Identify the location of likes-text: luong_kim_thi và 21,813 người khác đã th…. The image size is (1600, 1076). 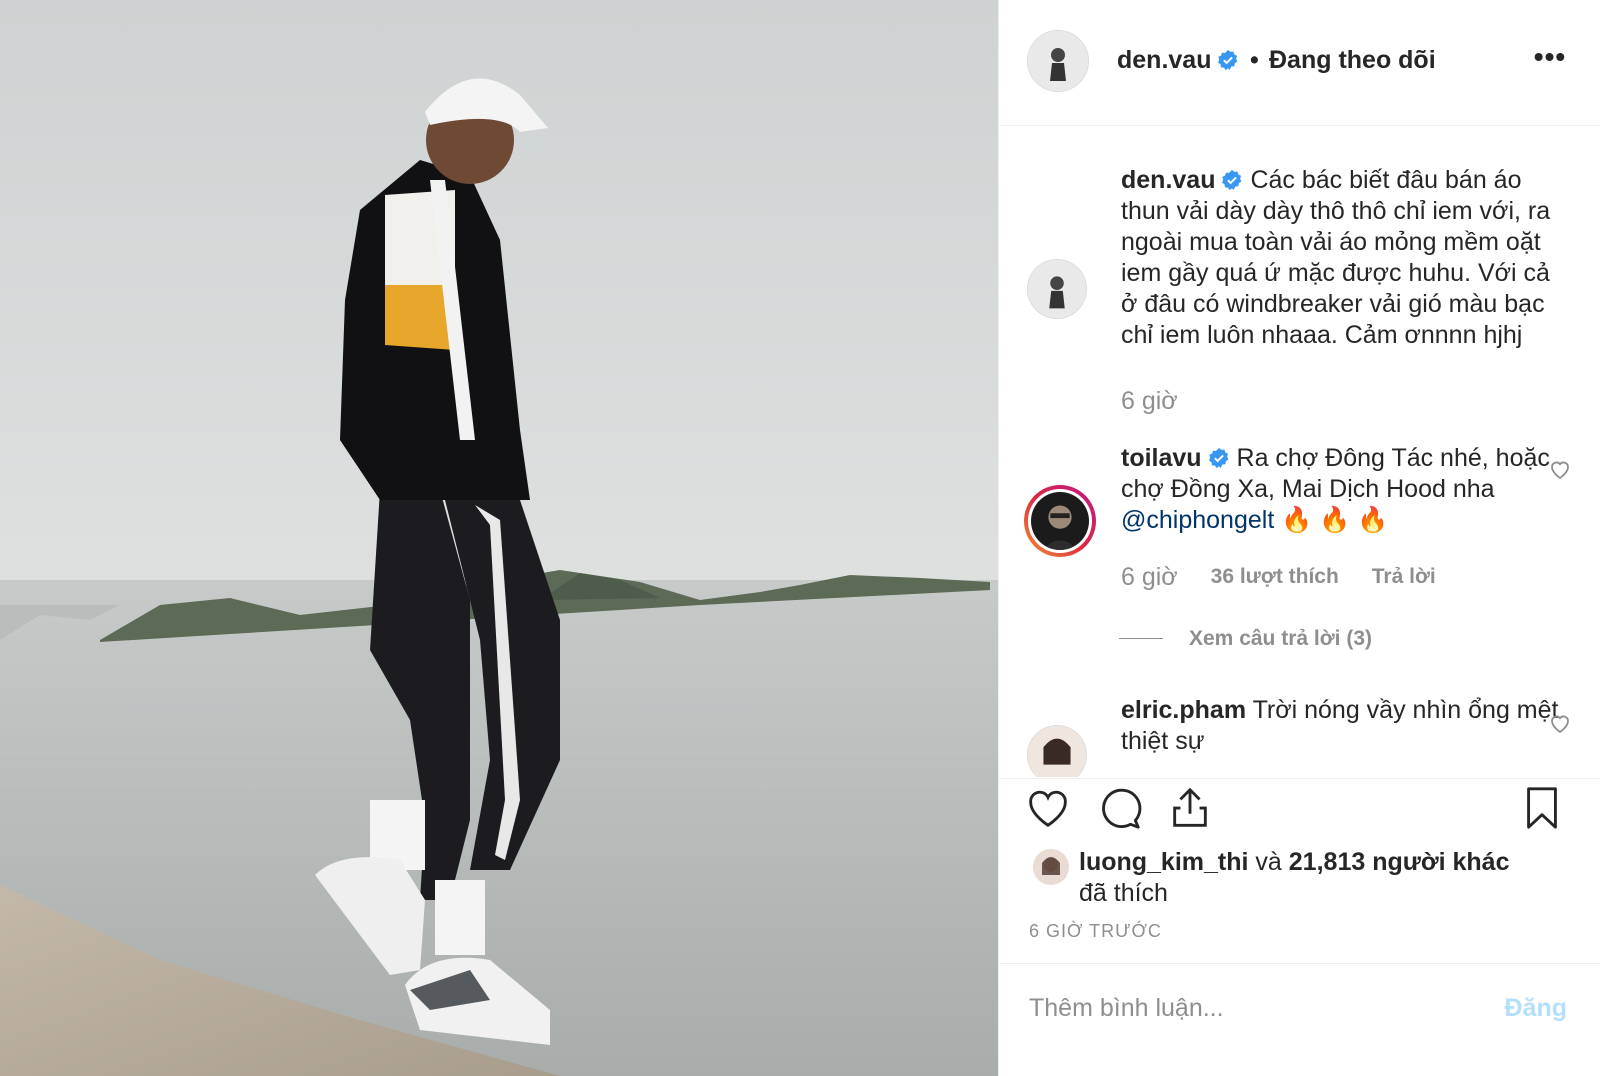
(1339, 878).